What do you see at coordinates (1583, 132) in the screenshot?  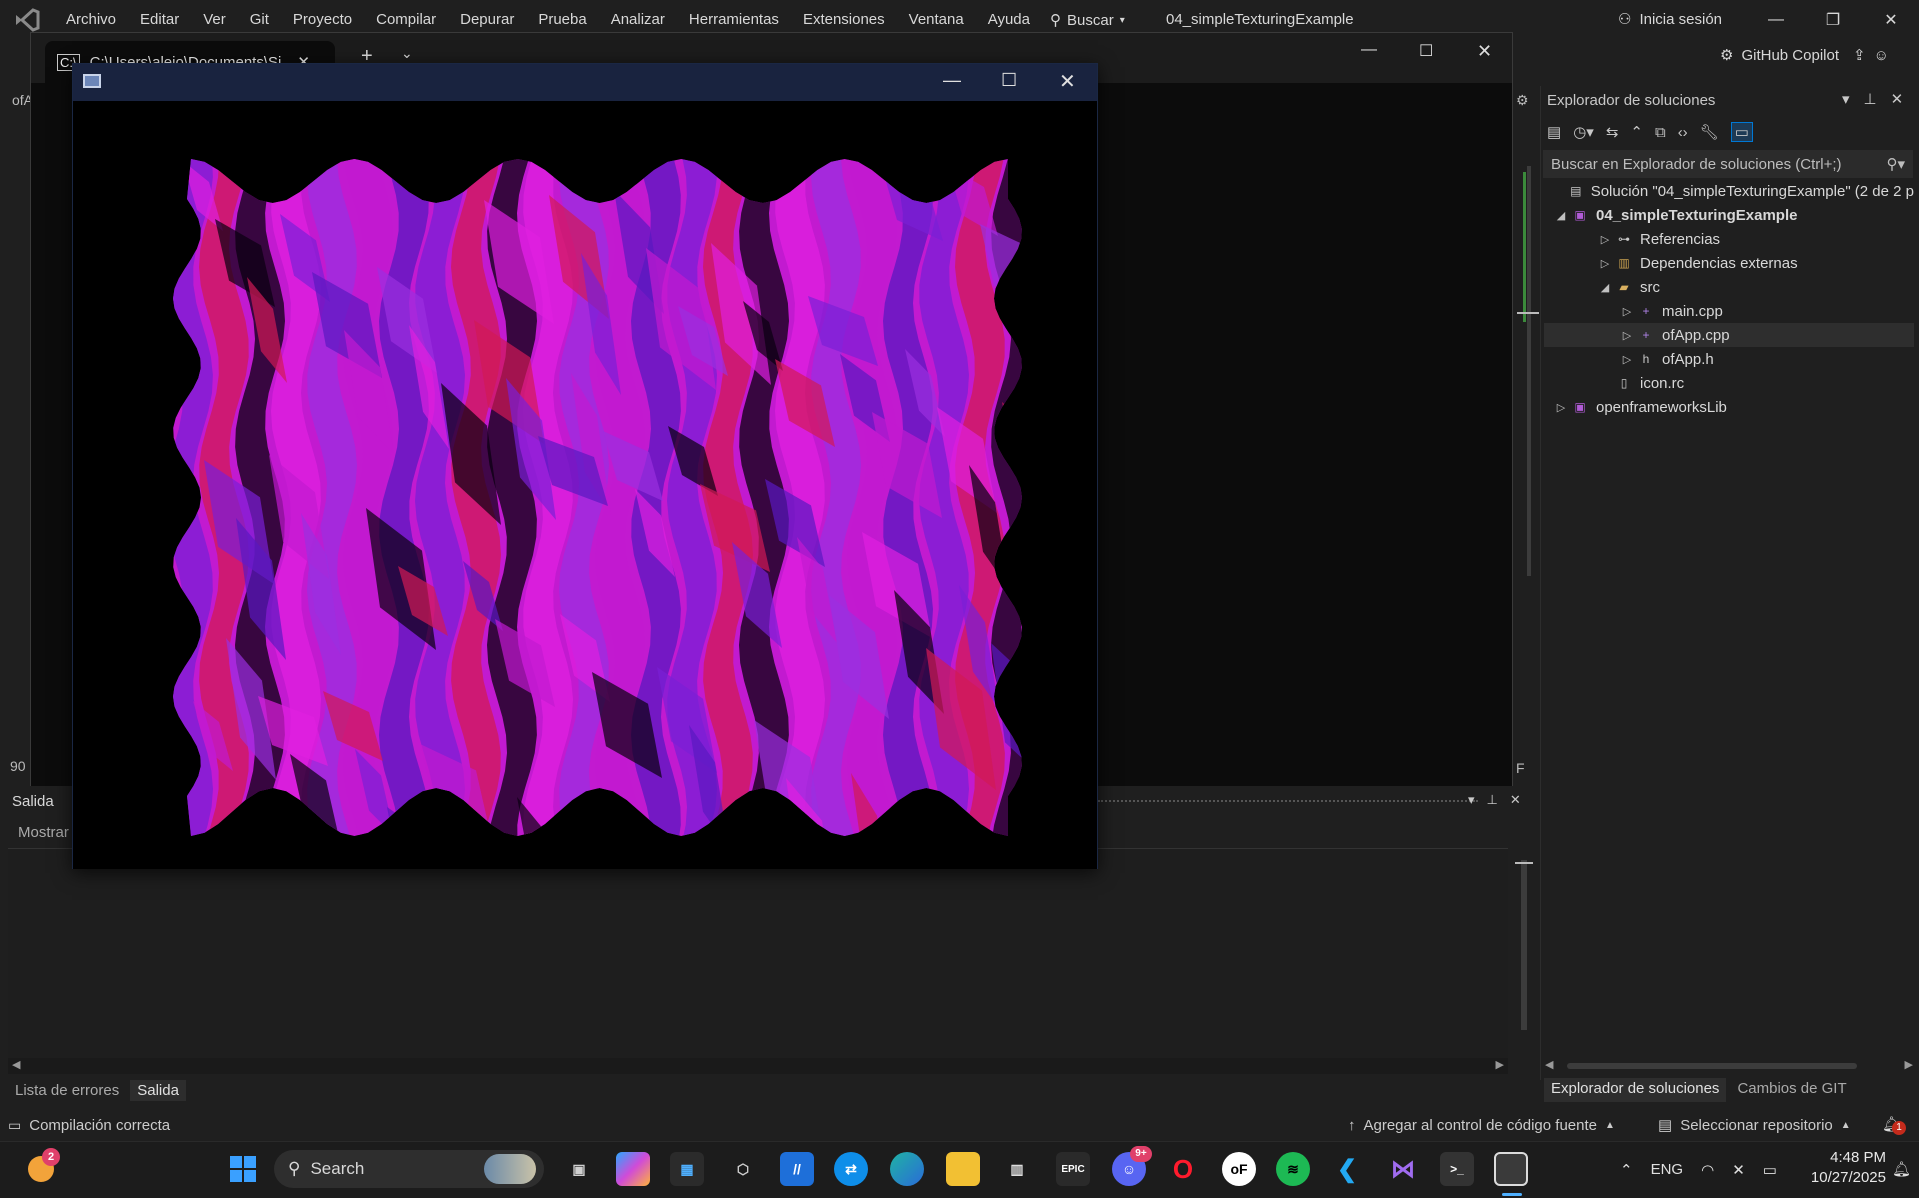 I see `history-icon: ◷▾` at bounding box center [1583, 132].